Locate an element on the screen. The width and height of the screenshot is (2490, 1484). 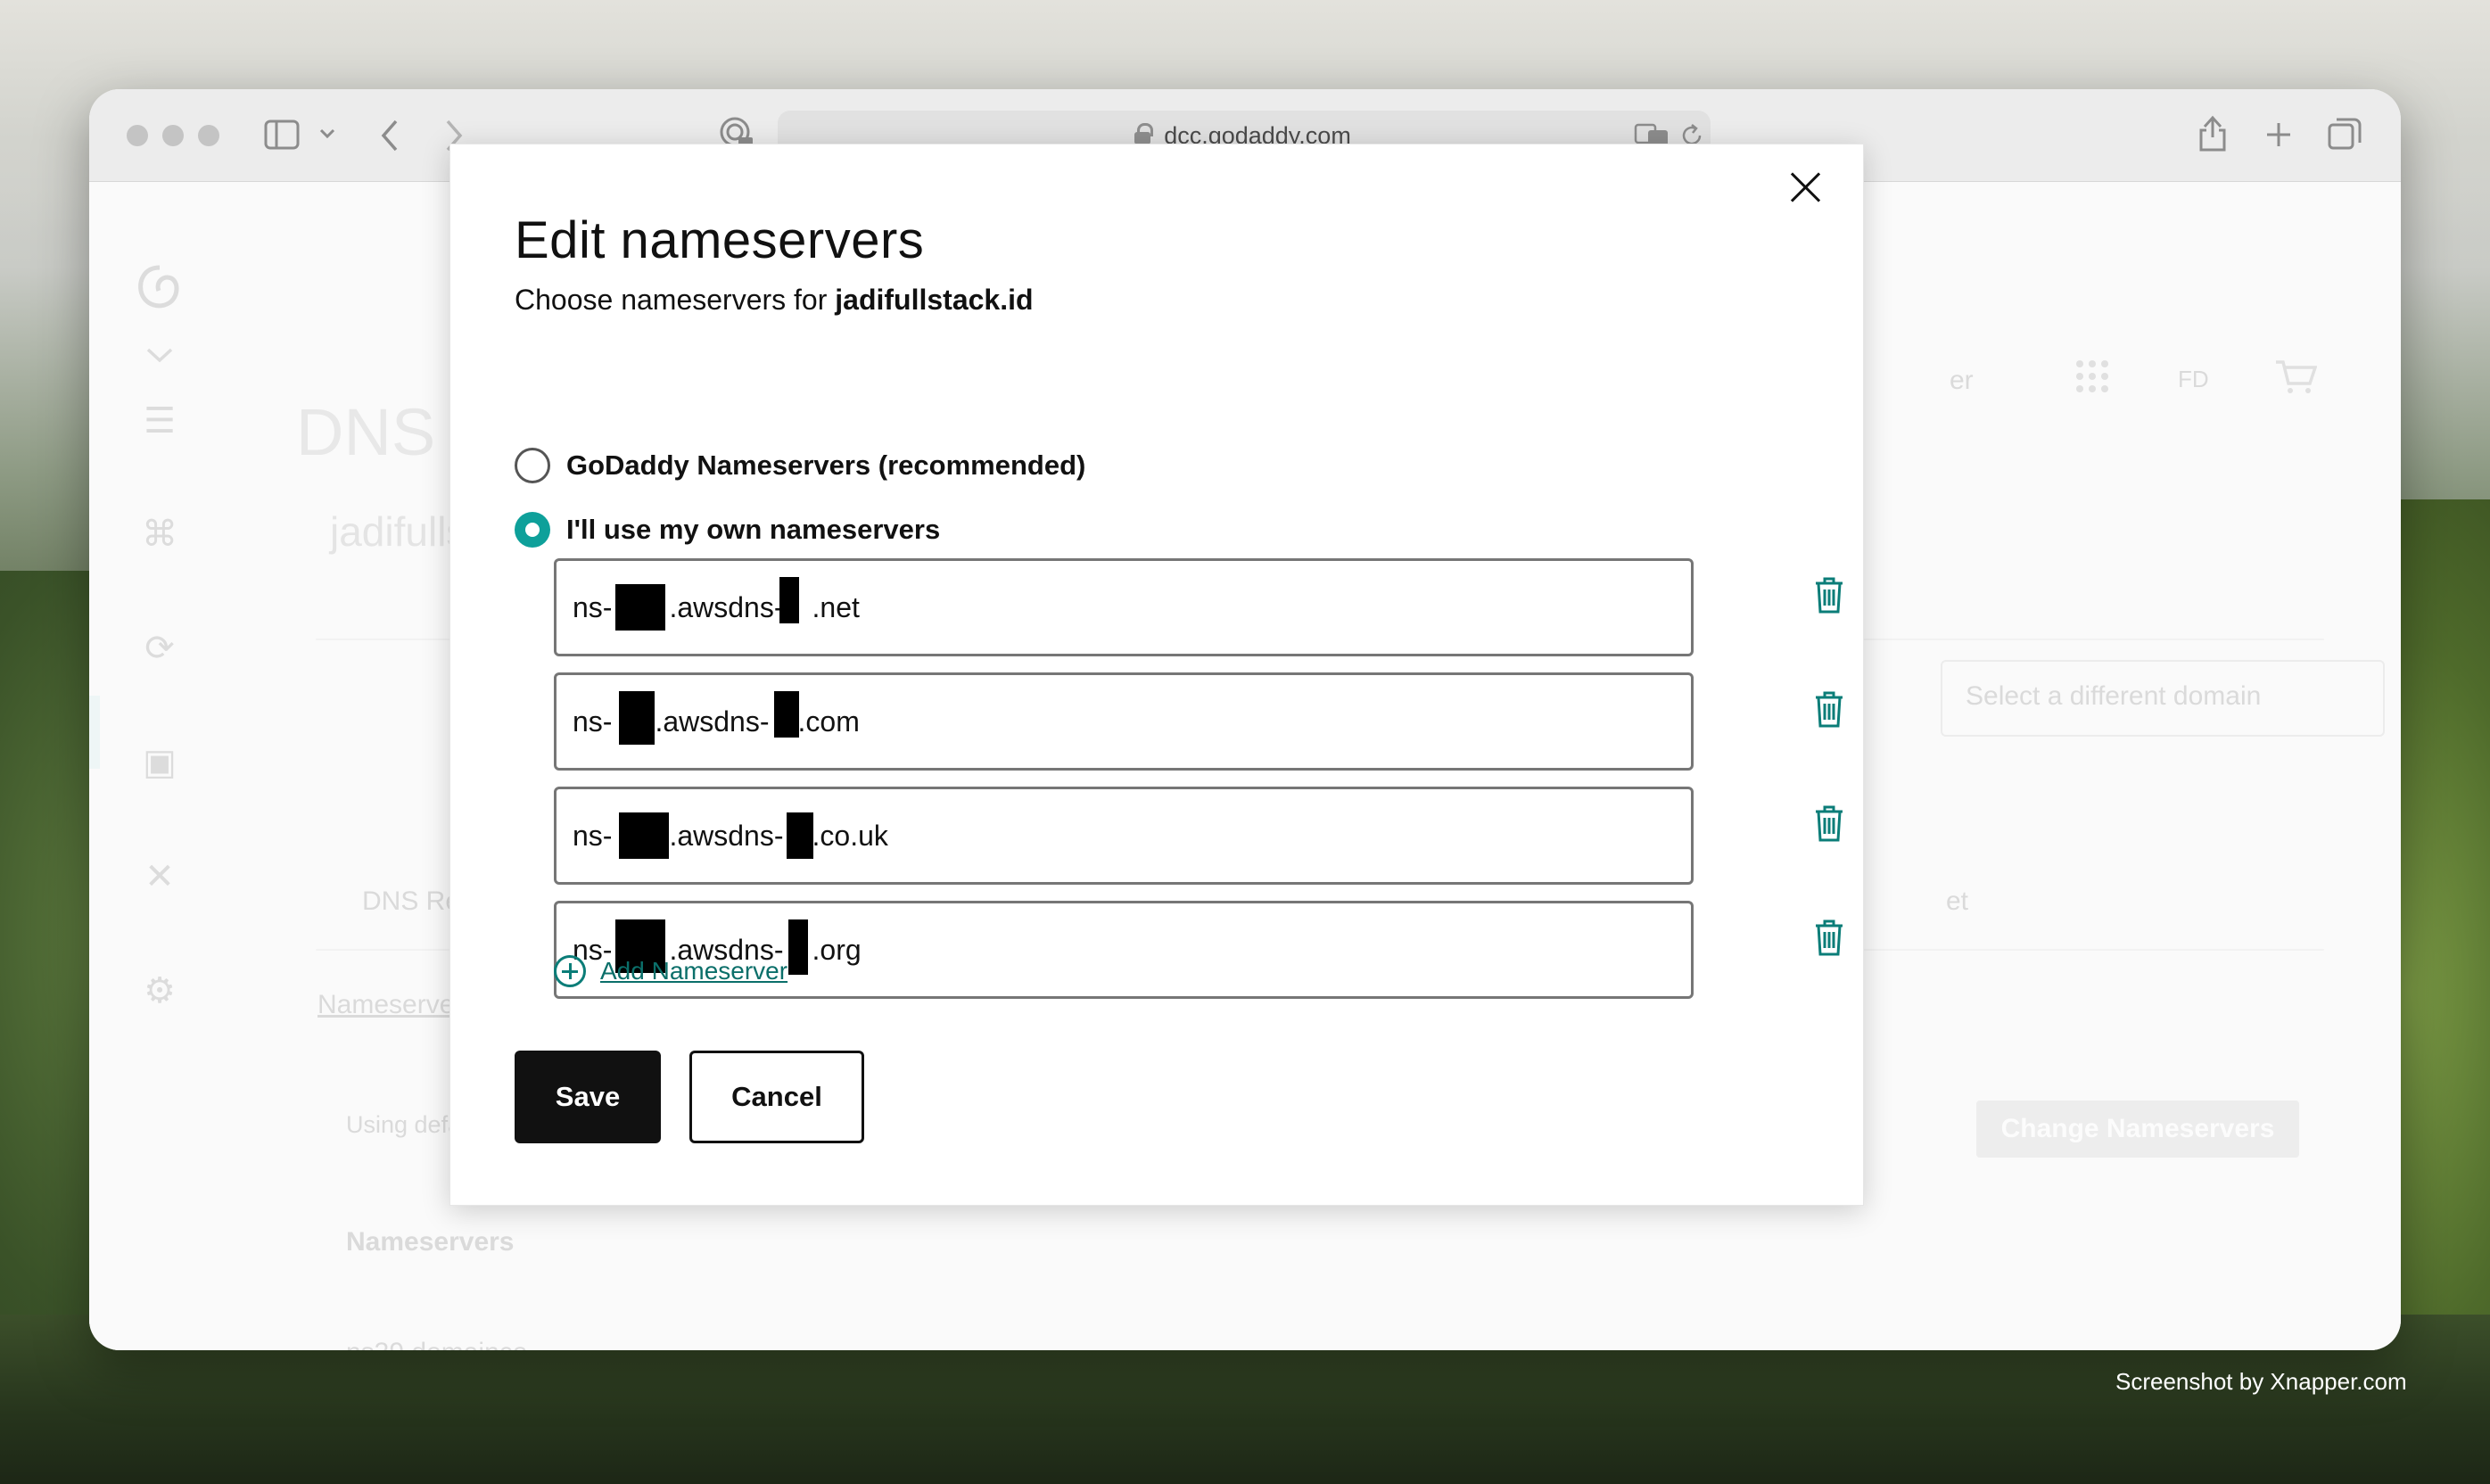
zoom-window-button is located at coordinates (209, 136).